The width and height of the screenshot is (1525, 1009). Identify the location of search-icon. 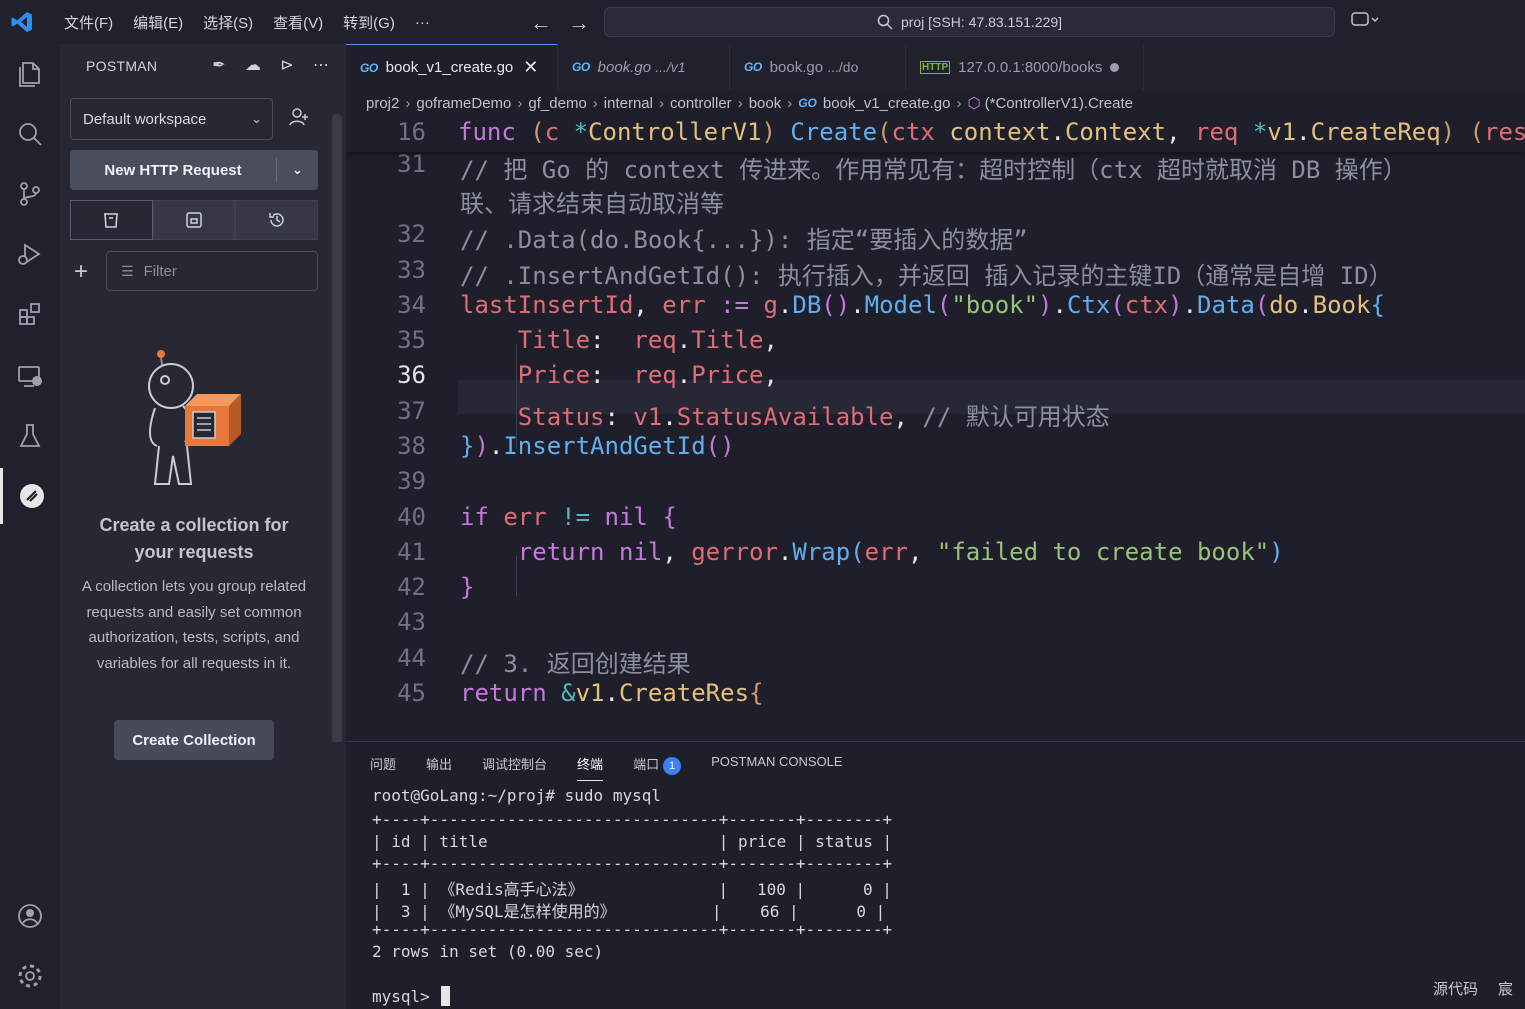
(30, 134).